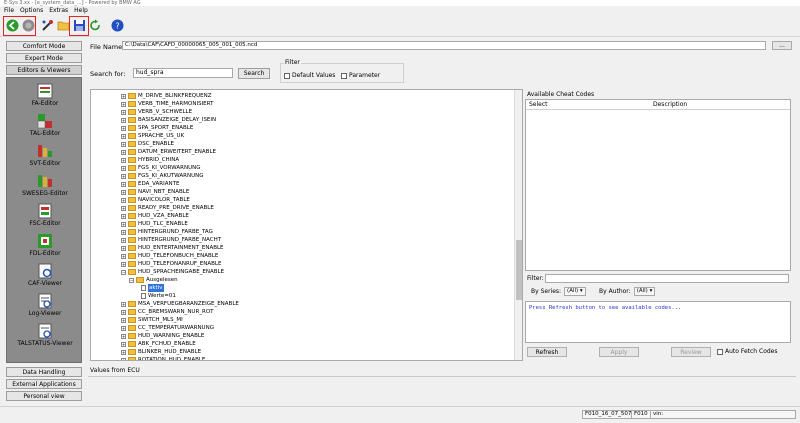 The height and width of the screenshot is (423, 800). Describe the element at coordinates (691, 352) in the screenshot. I see `review-button: Review` at that location.